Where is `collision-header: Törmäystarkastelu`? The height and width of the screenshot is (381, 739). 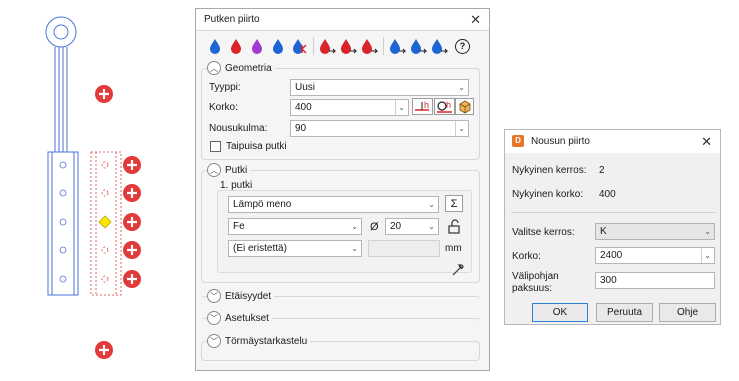 collision-header: Törmäystarkastelu is located at coordinates (266, 341).